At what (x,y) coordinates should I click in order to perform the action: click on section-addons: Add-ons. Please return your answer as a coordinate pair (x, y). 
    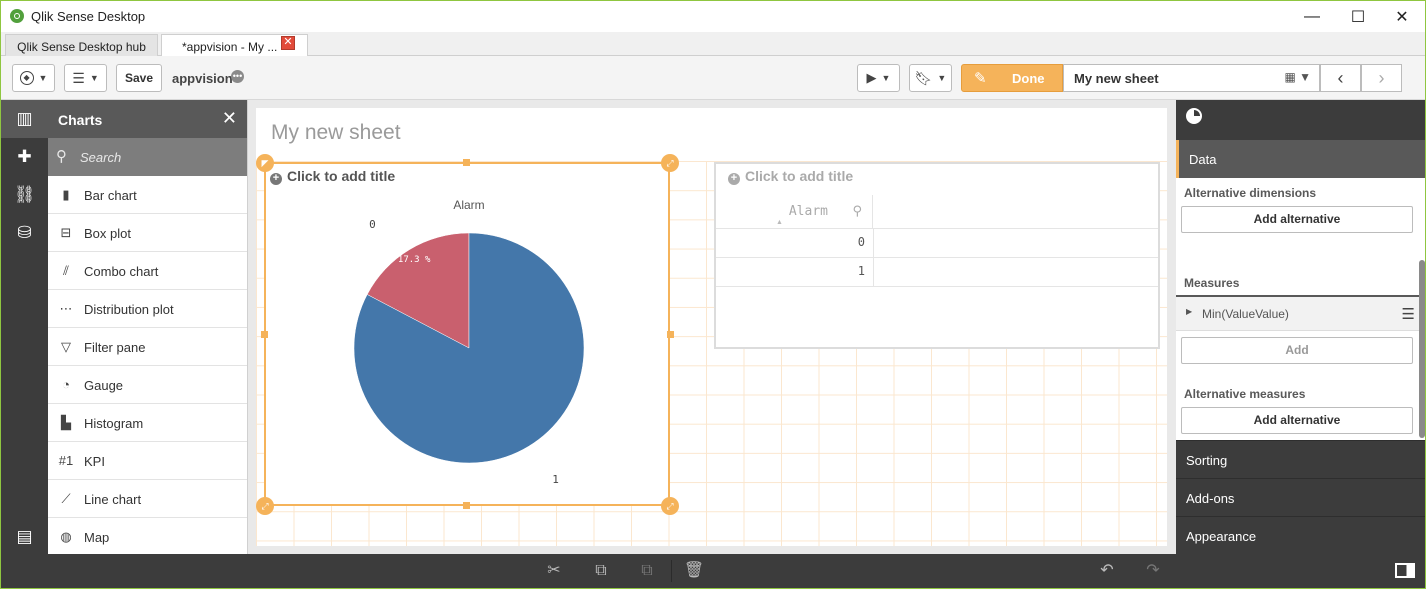
    Looking at the image, I should click on (1300, 497).